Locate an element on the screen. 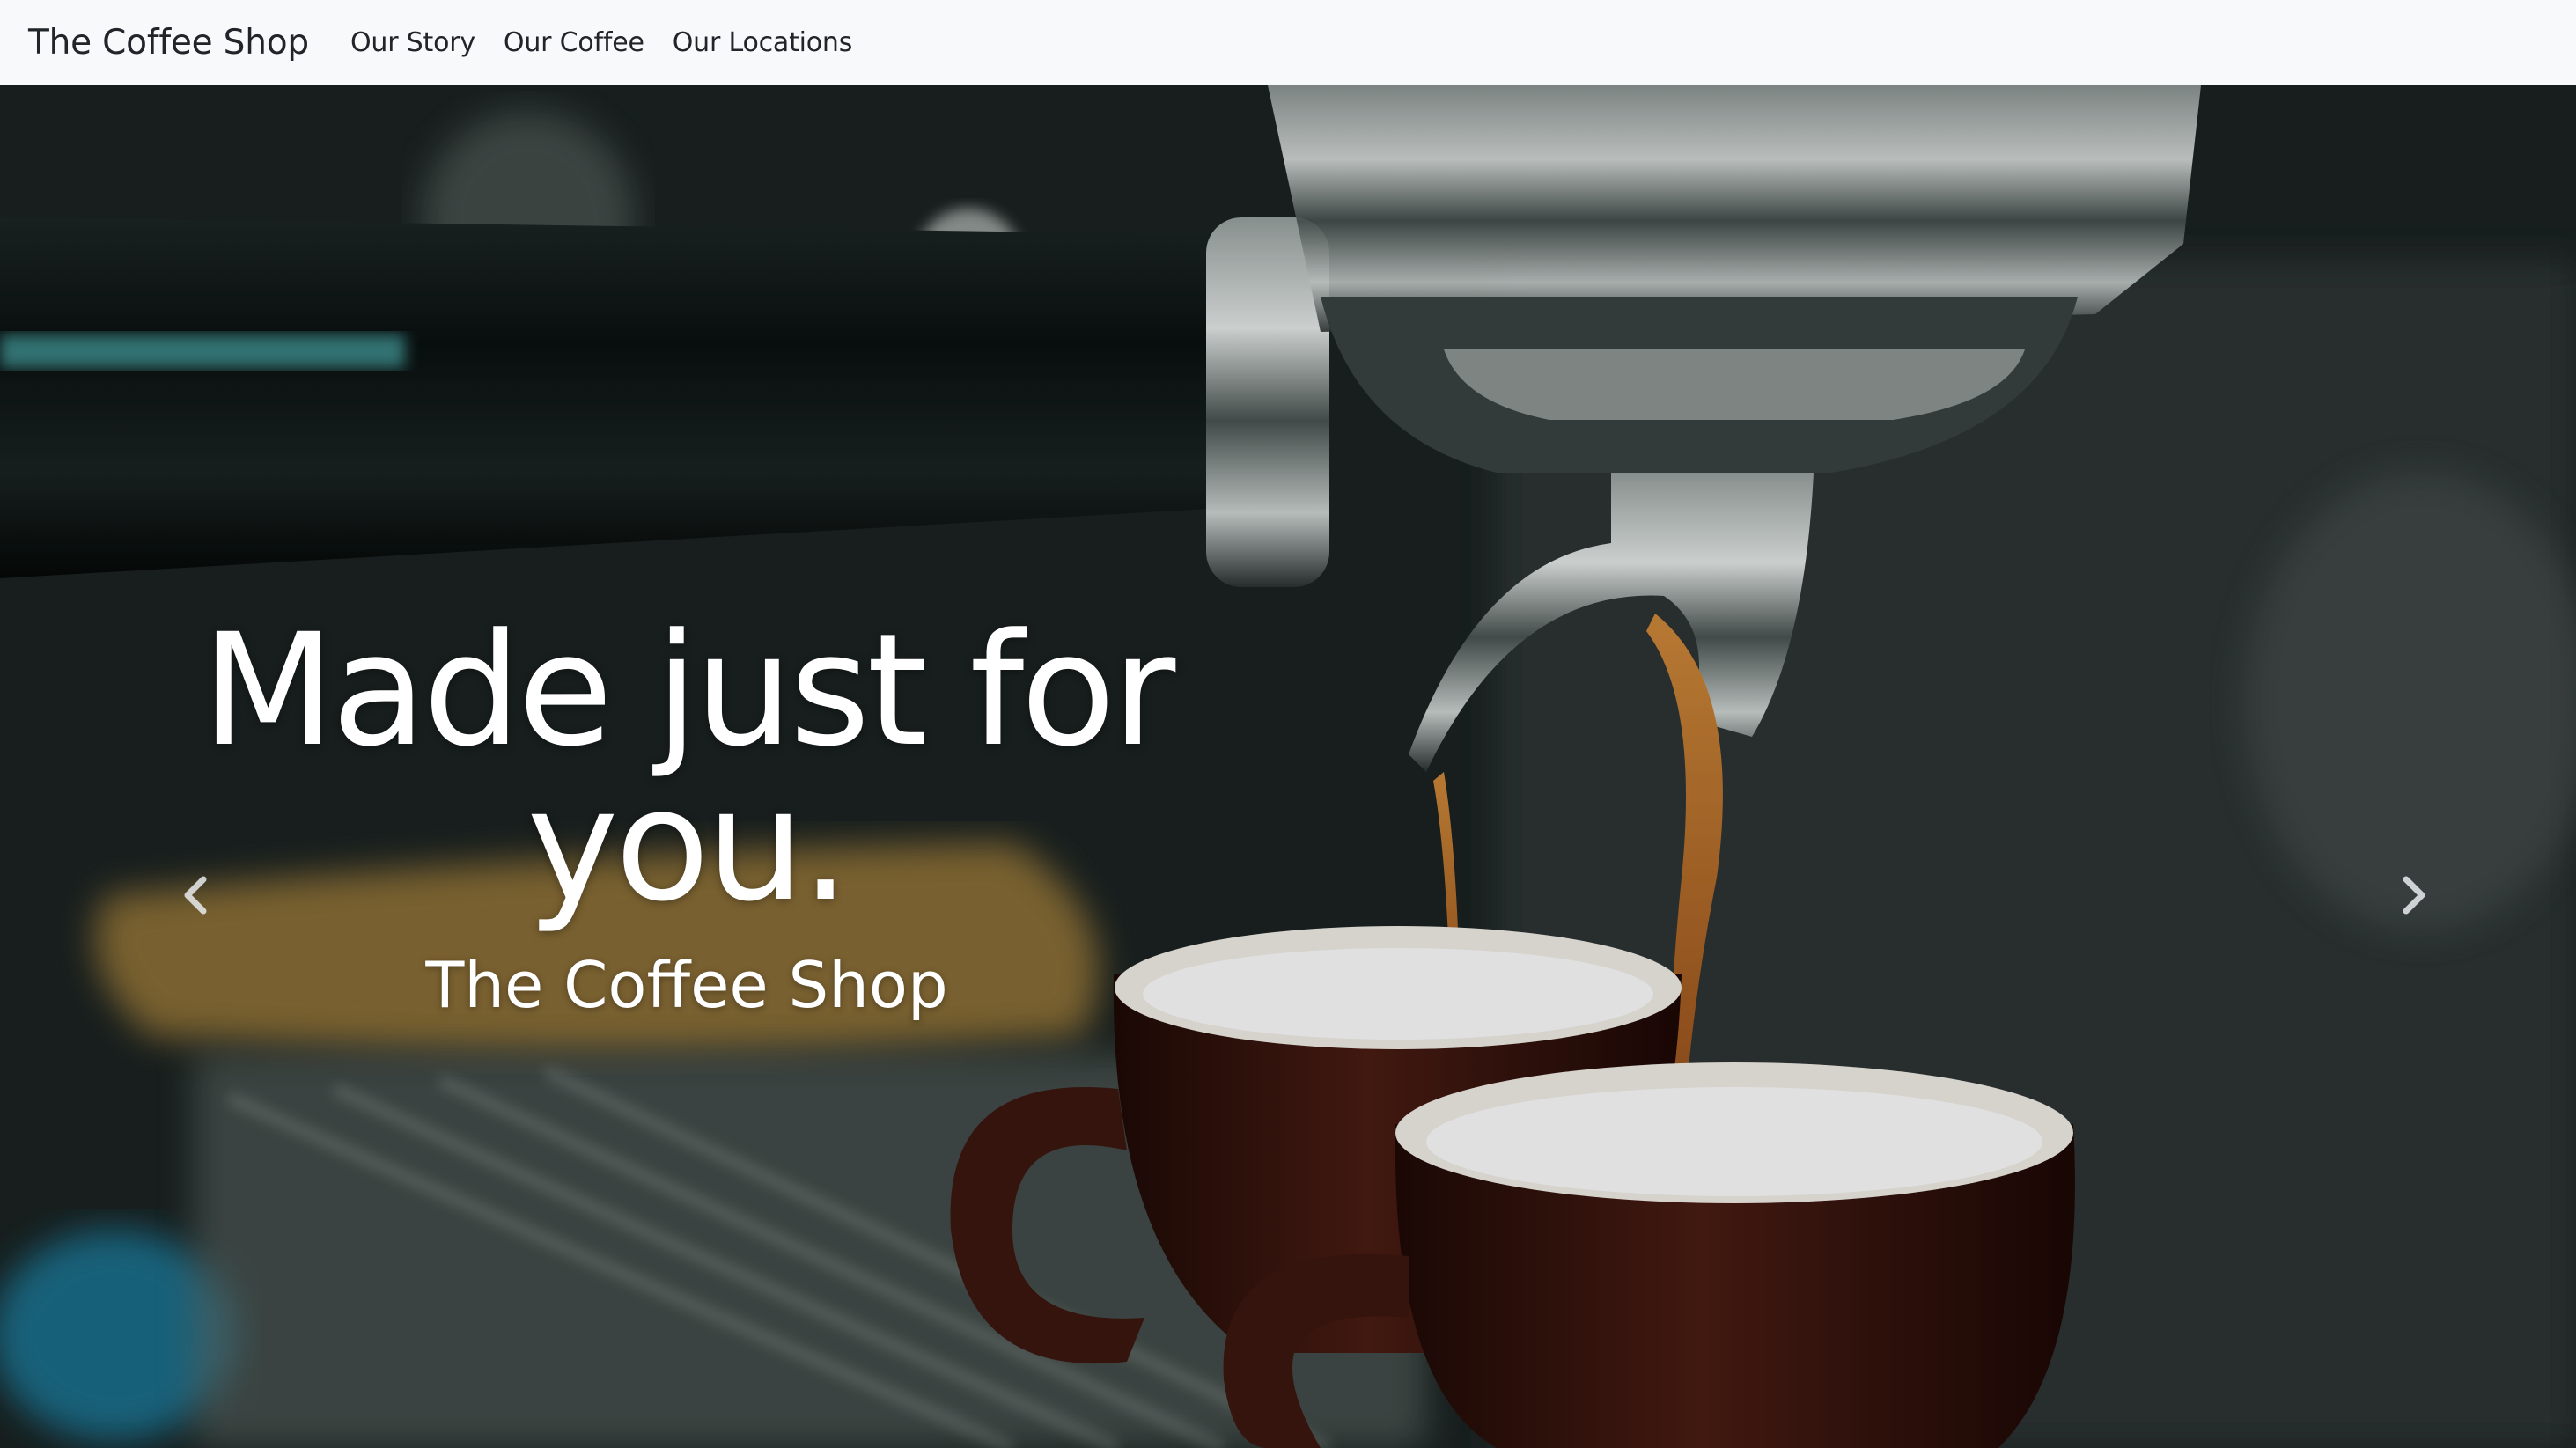 This screenshot has width=2576, height=1448. carousel-next-button is located at coordinates (2414, 895).